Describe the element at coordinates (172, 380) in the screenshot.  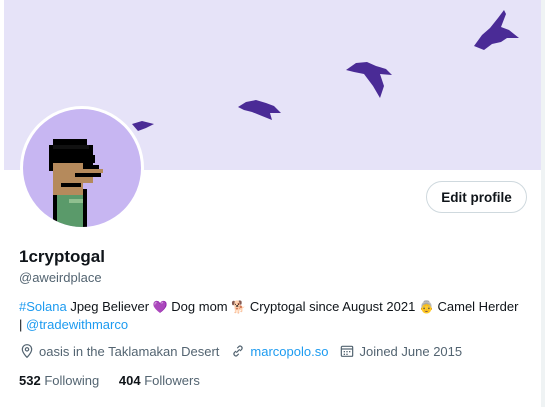
I see `followers-label: Followers` at that location.